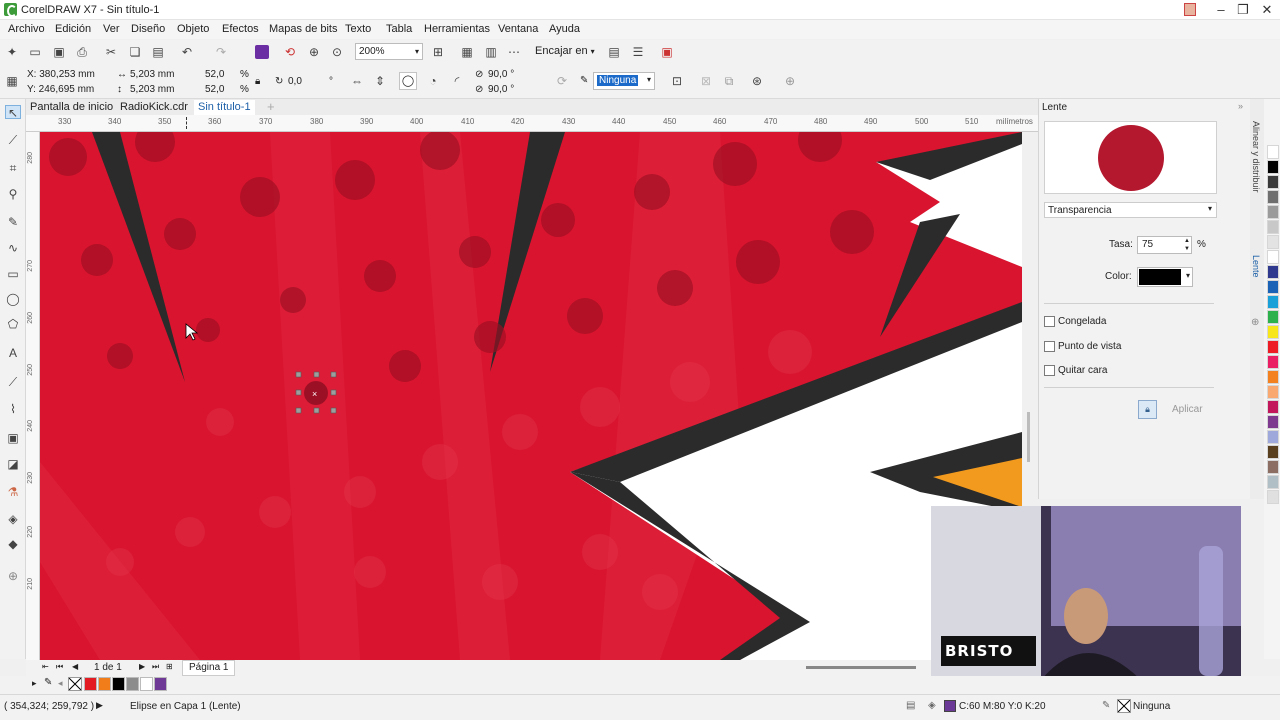 This screenshot has height=720, width=1280. What do you see at coordinates (13, 382) in the screenshot?
I see `parallel-dimension-icon: ⟋` at bounding box center [13, 382].